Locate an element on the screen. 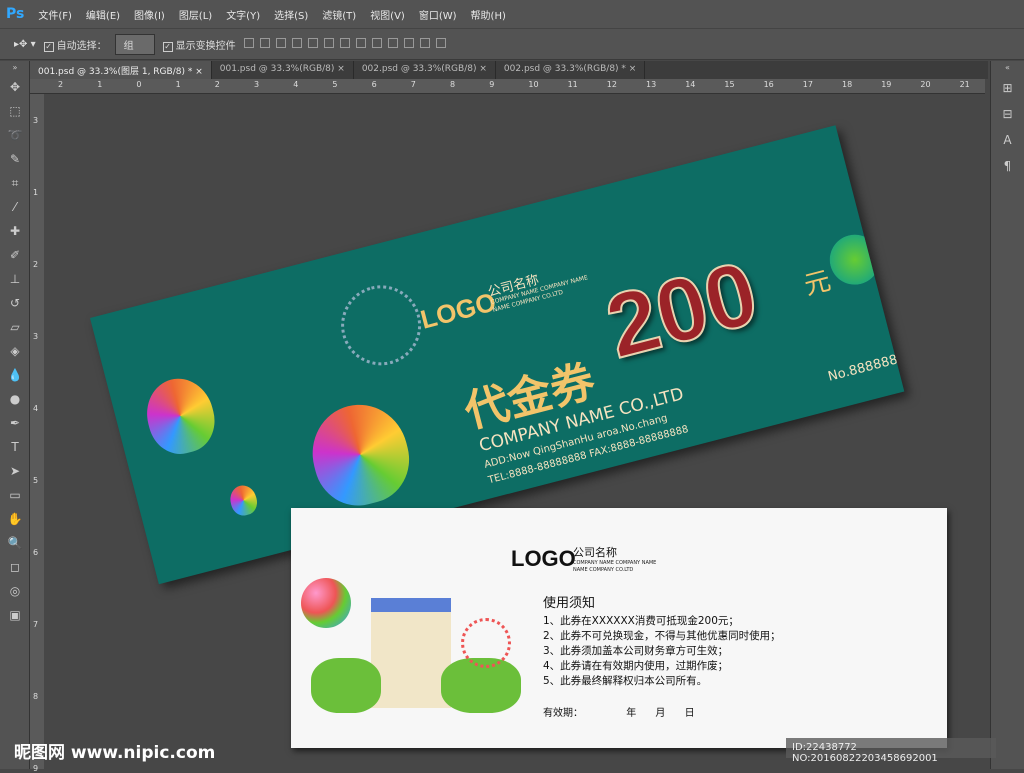 This screenshot has height=773, width=1024. menu-image: 图像(I) is located at coordinates (149, 14).